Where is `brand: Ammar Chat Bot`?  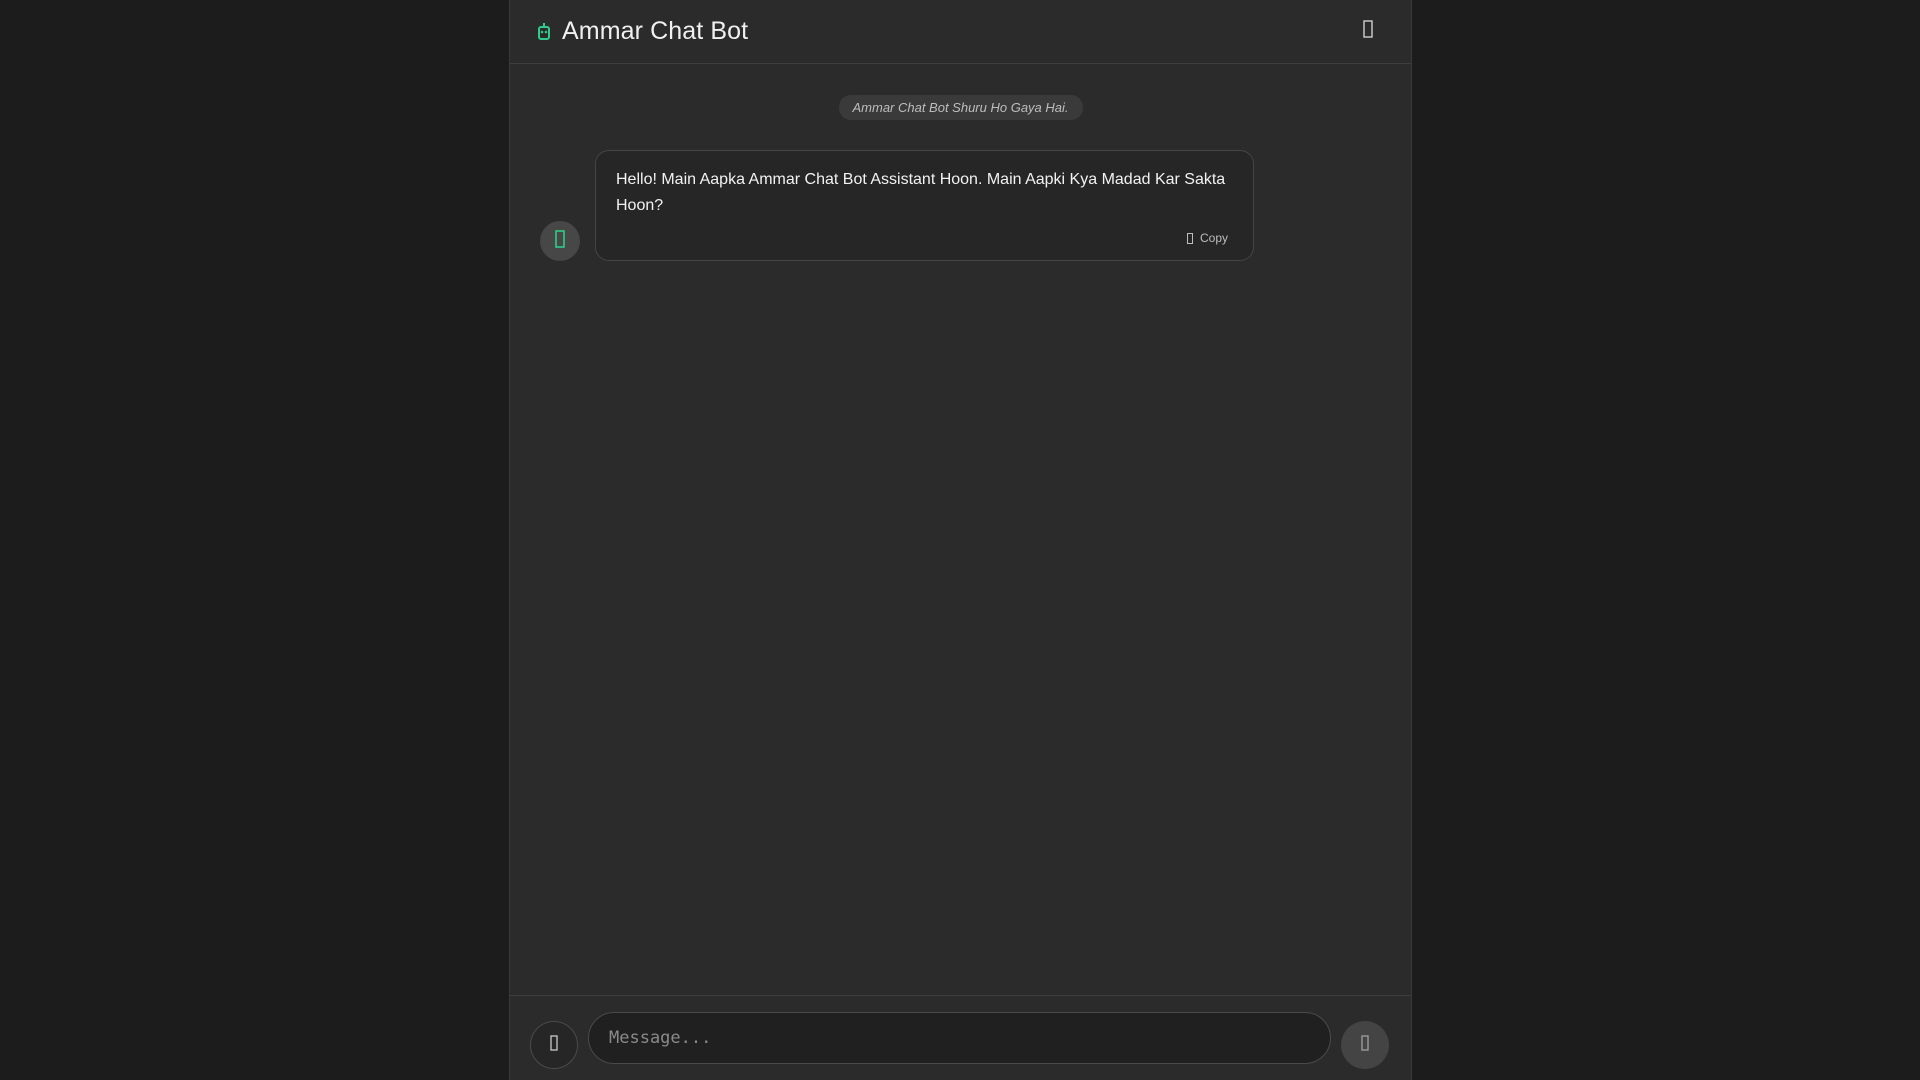 brand: Ammar Chat Bot is located at coordinates (642, 31).